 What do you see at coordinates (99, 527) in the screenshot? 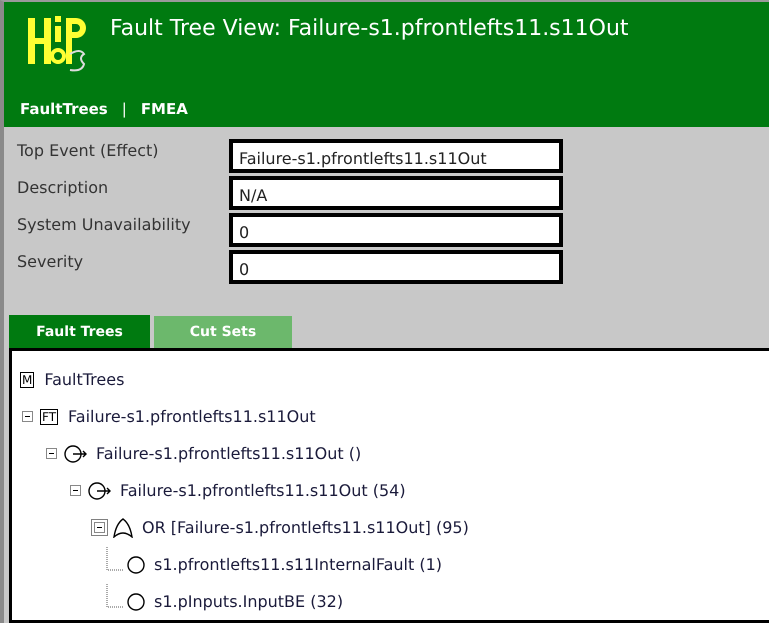
I see `collapse-icon` at bounding box center [99, 527].